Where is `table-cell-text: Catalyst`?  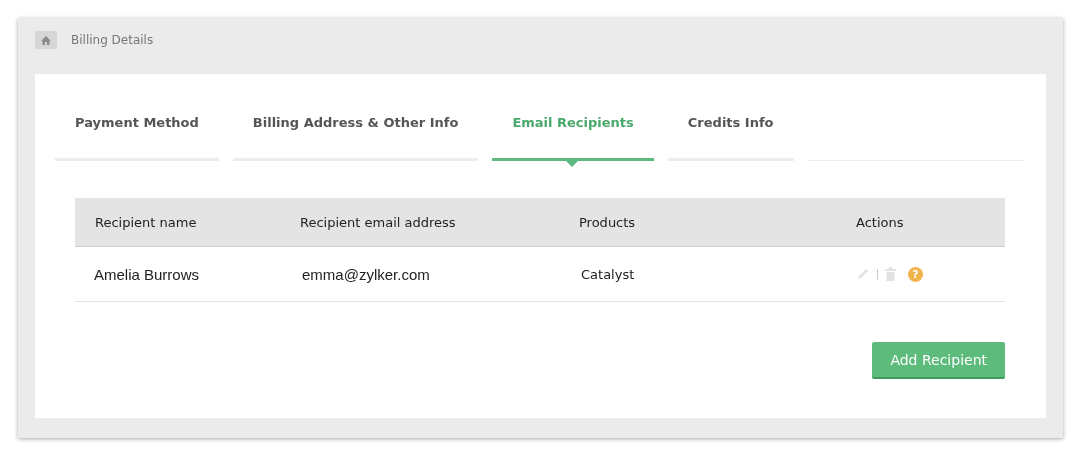
table-cell-text: Catalyst is located at coordinates (608, 274).